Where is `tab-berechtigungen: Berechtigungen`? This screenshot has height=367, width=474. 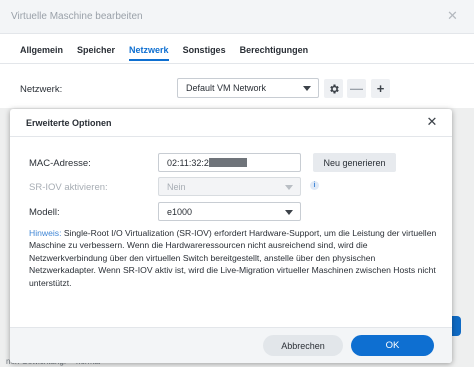
tab-berechtigungen: Berechtigungen is located at coordinates (274, 53).